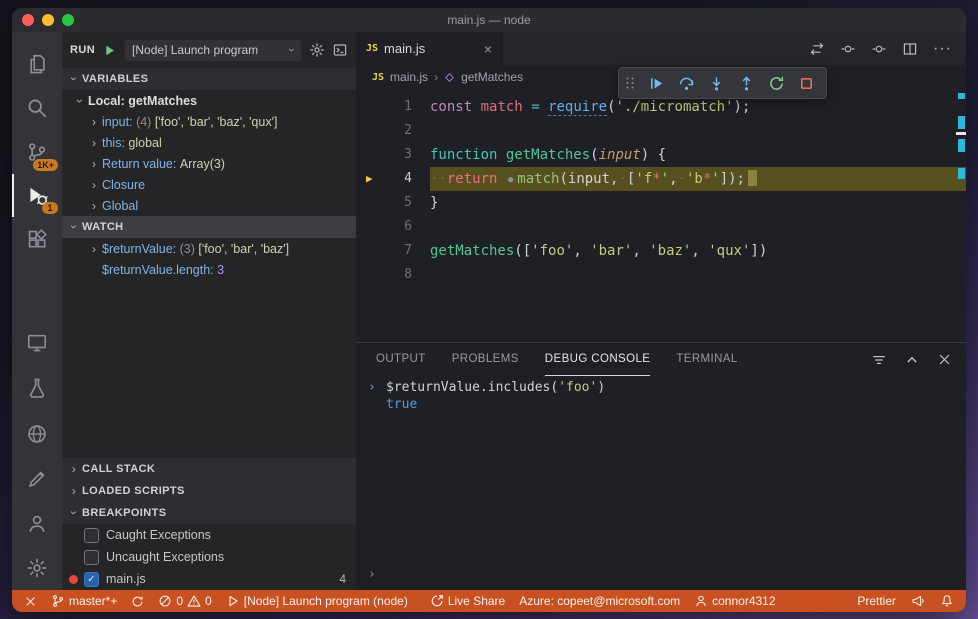  I want to click on activity-item-search, so click(37, 108).